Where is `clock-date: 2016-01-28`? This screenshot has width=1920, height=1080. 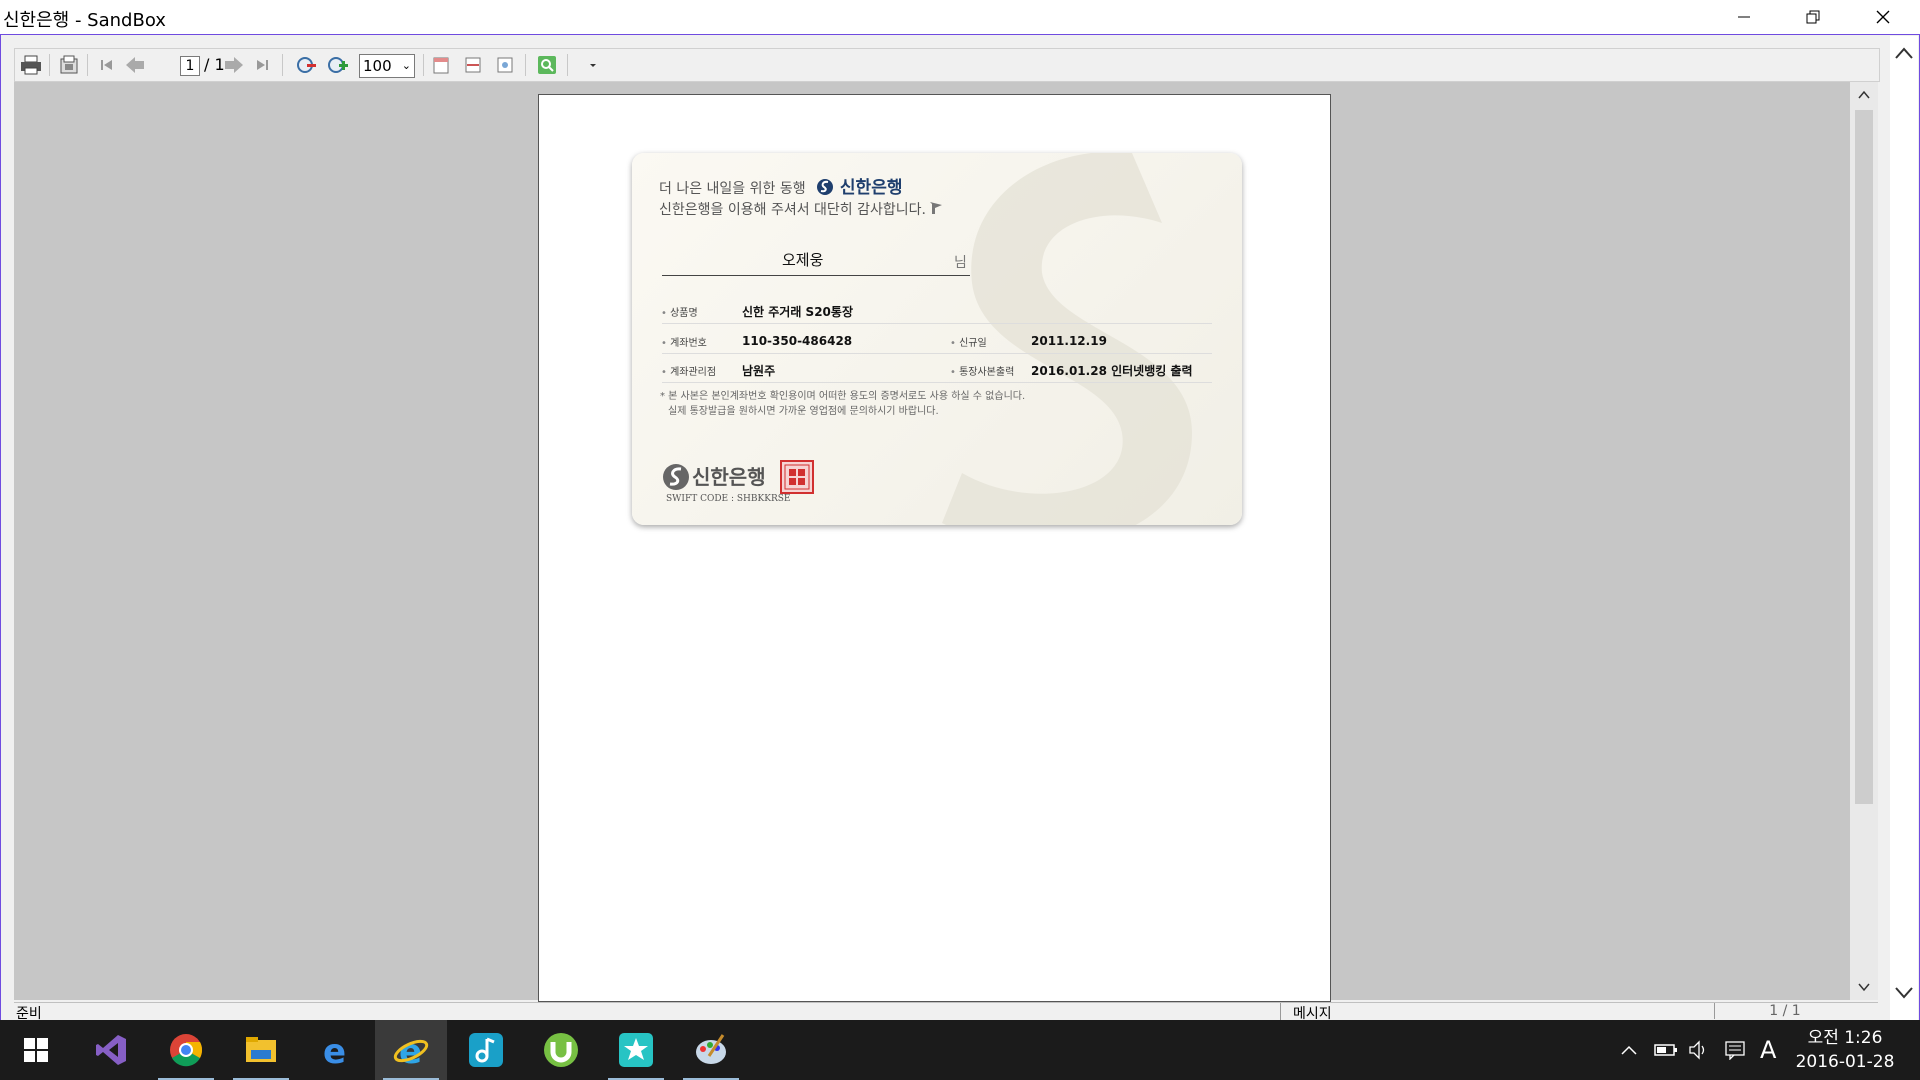 clock-date: 2016-01-28 is located at coordinates (1845, 1062).